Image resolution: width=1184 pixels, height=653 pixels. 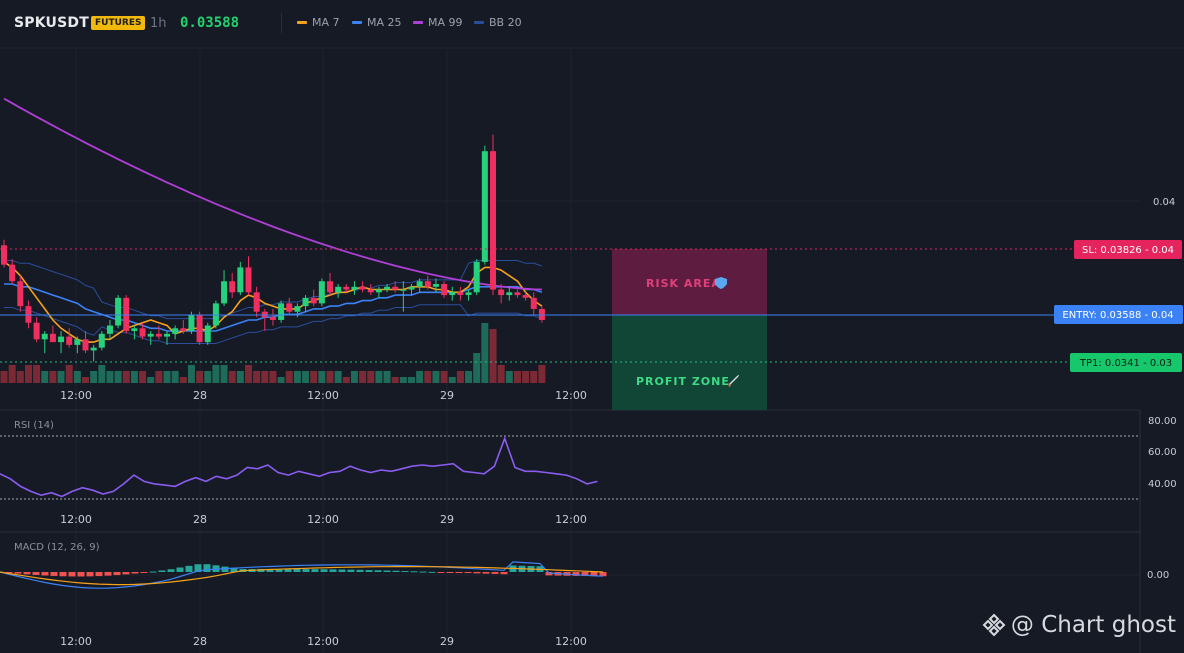 What do you see at coordinates (273, 302) in the screenshot?
I see `bollinger-bands` at bounding box center [273, 302].